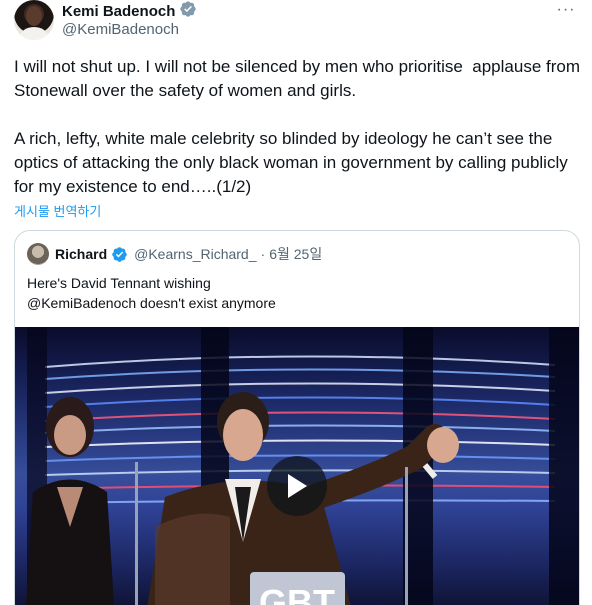 This screenshot has width=592, height=605. Describe the element at coordinates (57, 210) in the screenshot. I see `translate-post-link: 게시물 번역하기` at that location.